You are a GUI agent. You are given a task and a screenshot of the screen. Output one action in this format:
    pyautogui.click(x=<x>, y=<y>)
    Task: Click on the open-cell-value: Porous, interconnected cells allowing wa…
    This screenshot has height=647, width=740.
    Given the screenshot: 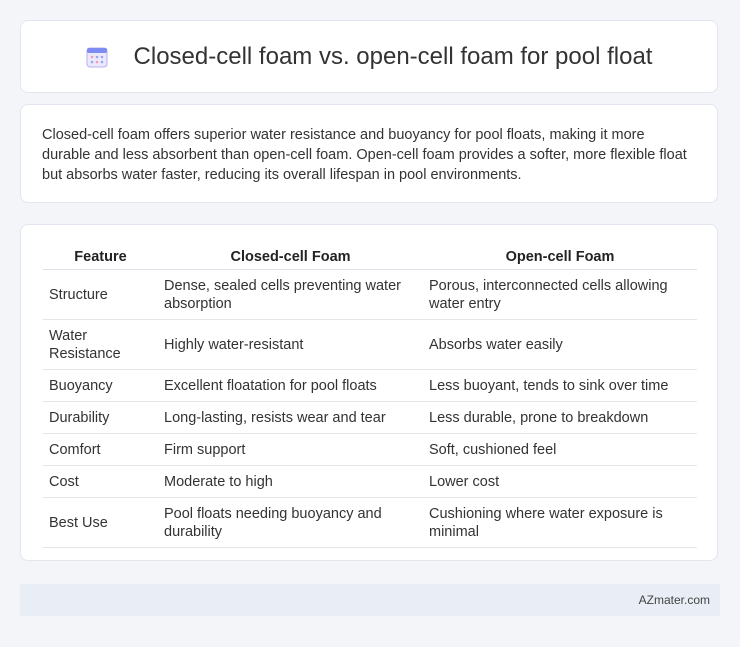 What is the action you would take?
    pyautogui.click(x=560, y=294)
    